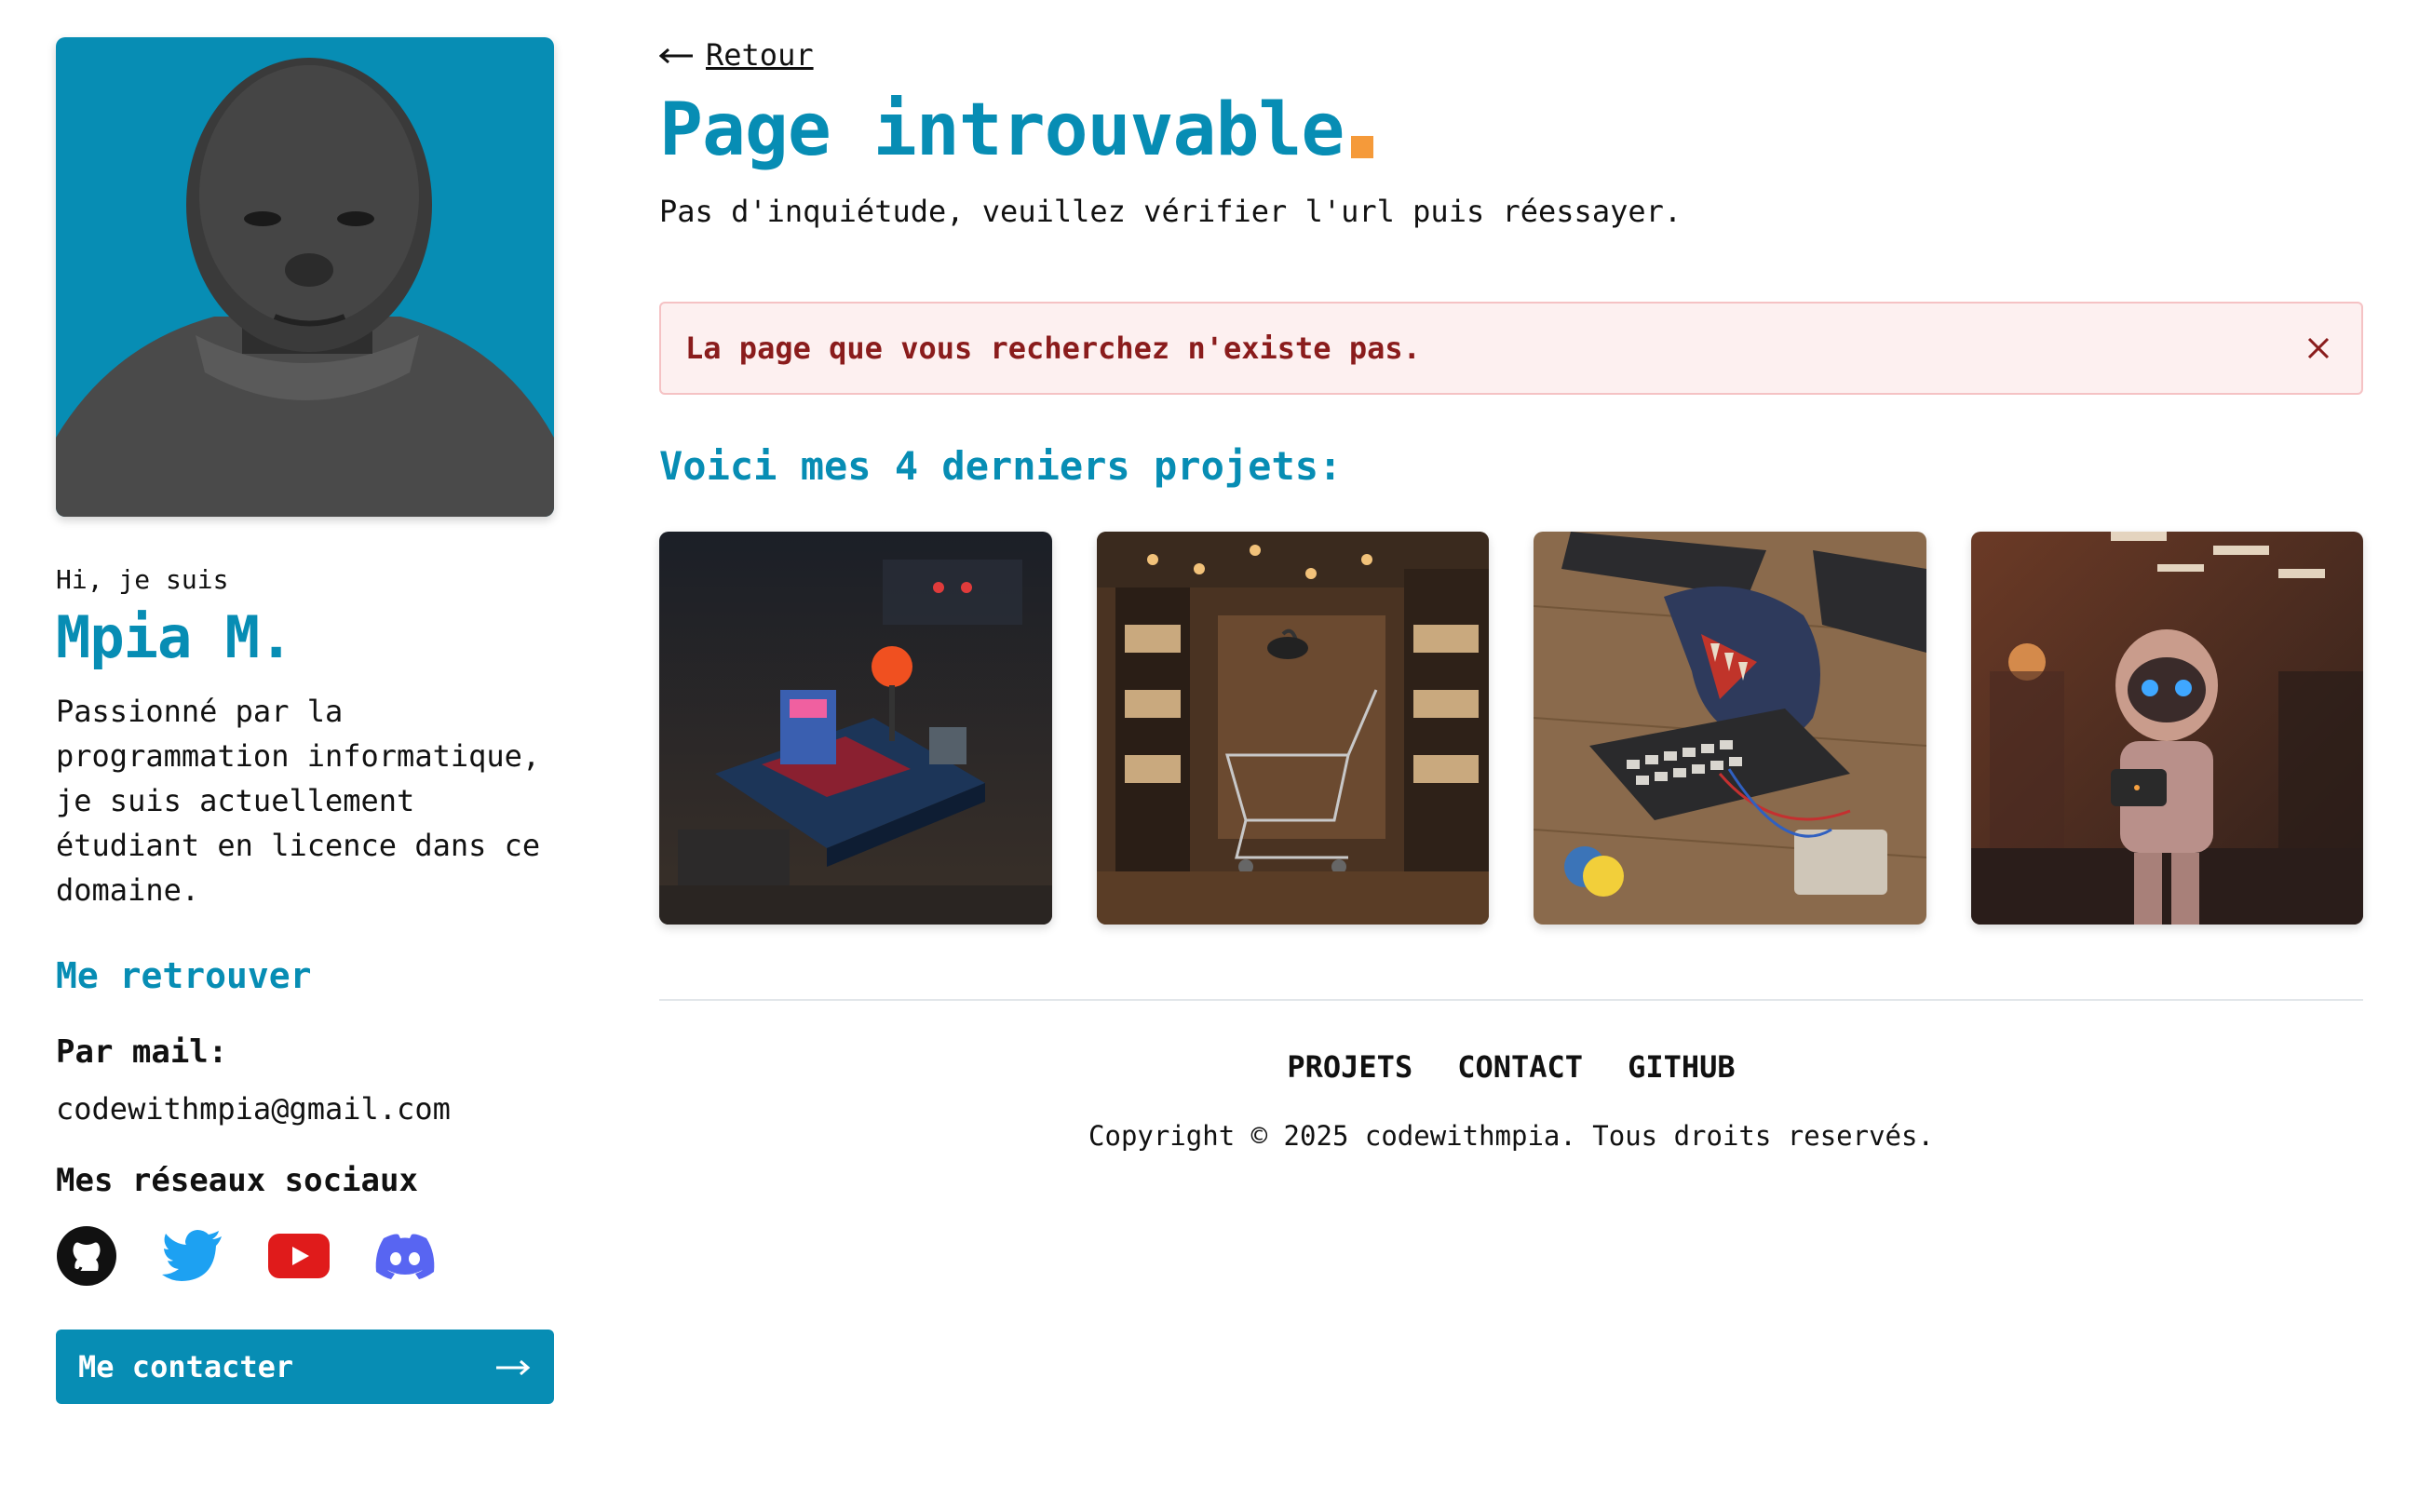 This screenshot has width=2419, height=1512. I want to click on back-link: Retour, so click(1510, 55).